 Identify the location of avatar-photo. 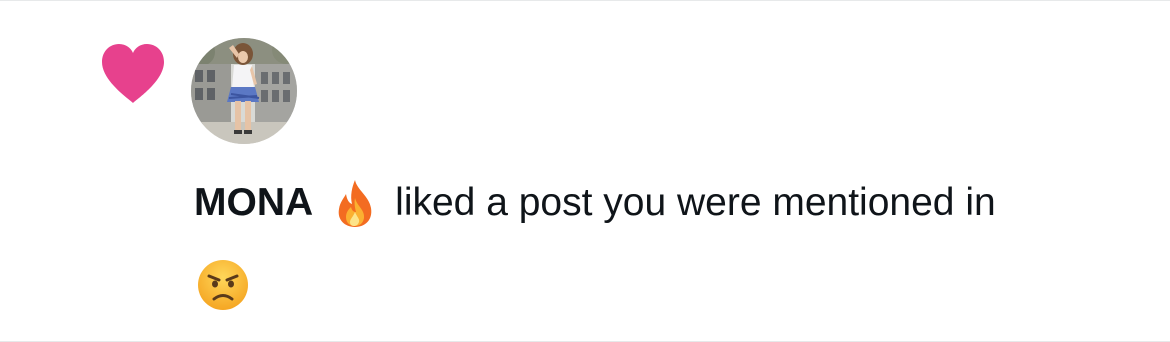
(244, 91).